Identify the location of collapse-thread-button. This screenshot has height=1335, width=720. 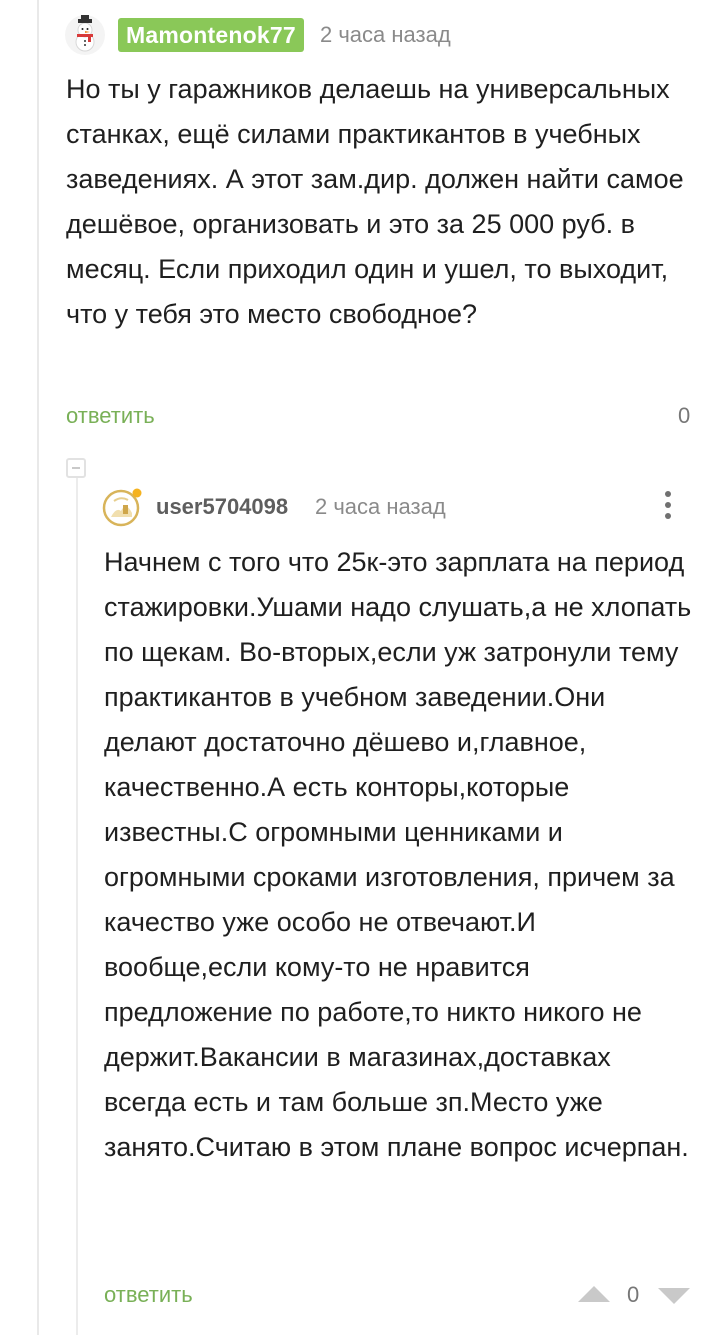
(76, 468).